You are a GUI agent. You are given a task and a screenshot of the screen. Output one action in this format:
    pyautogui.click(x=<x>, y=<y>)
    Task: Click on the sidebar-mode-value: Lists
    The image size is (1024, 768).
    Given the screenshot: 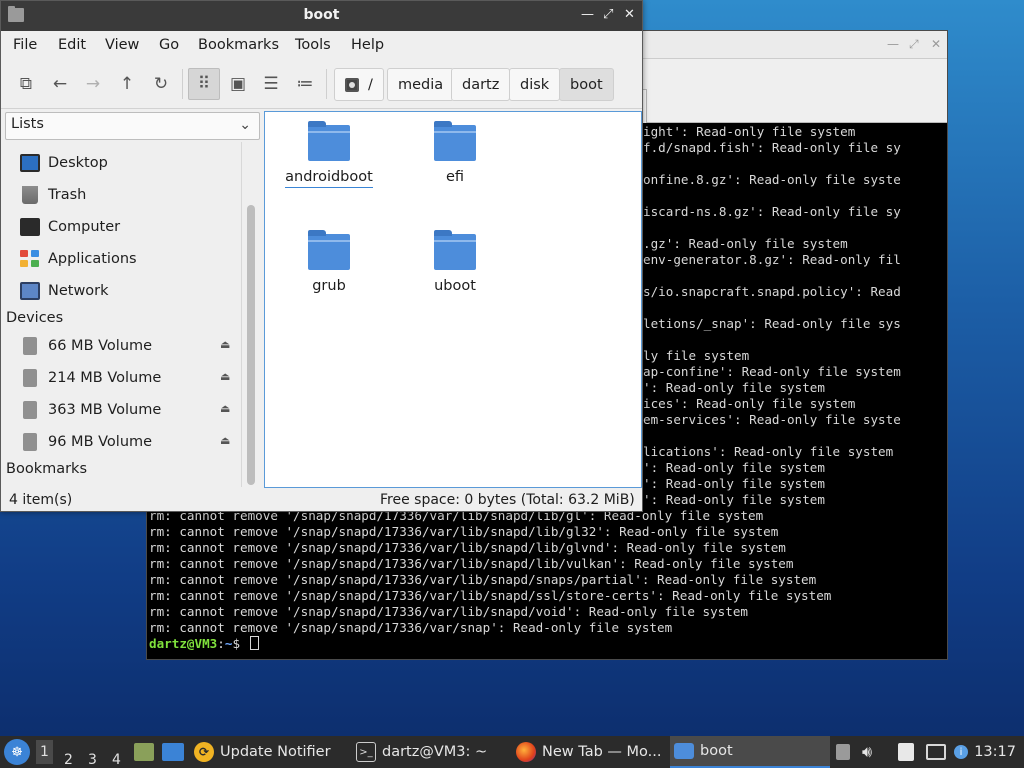 What is the action you would take?
    pyautogui.click(x=27, y=124)
    